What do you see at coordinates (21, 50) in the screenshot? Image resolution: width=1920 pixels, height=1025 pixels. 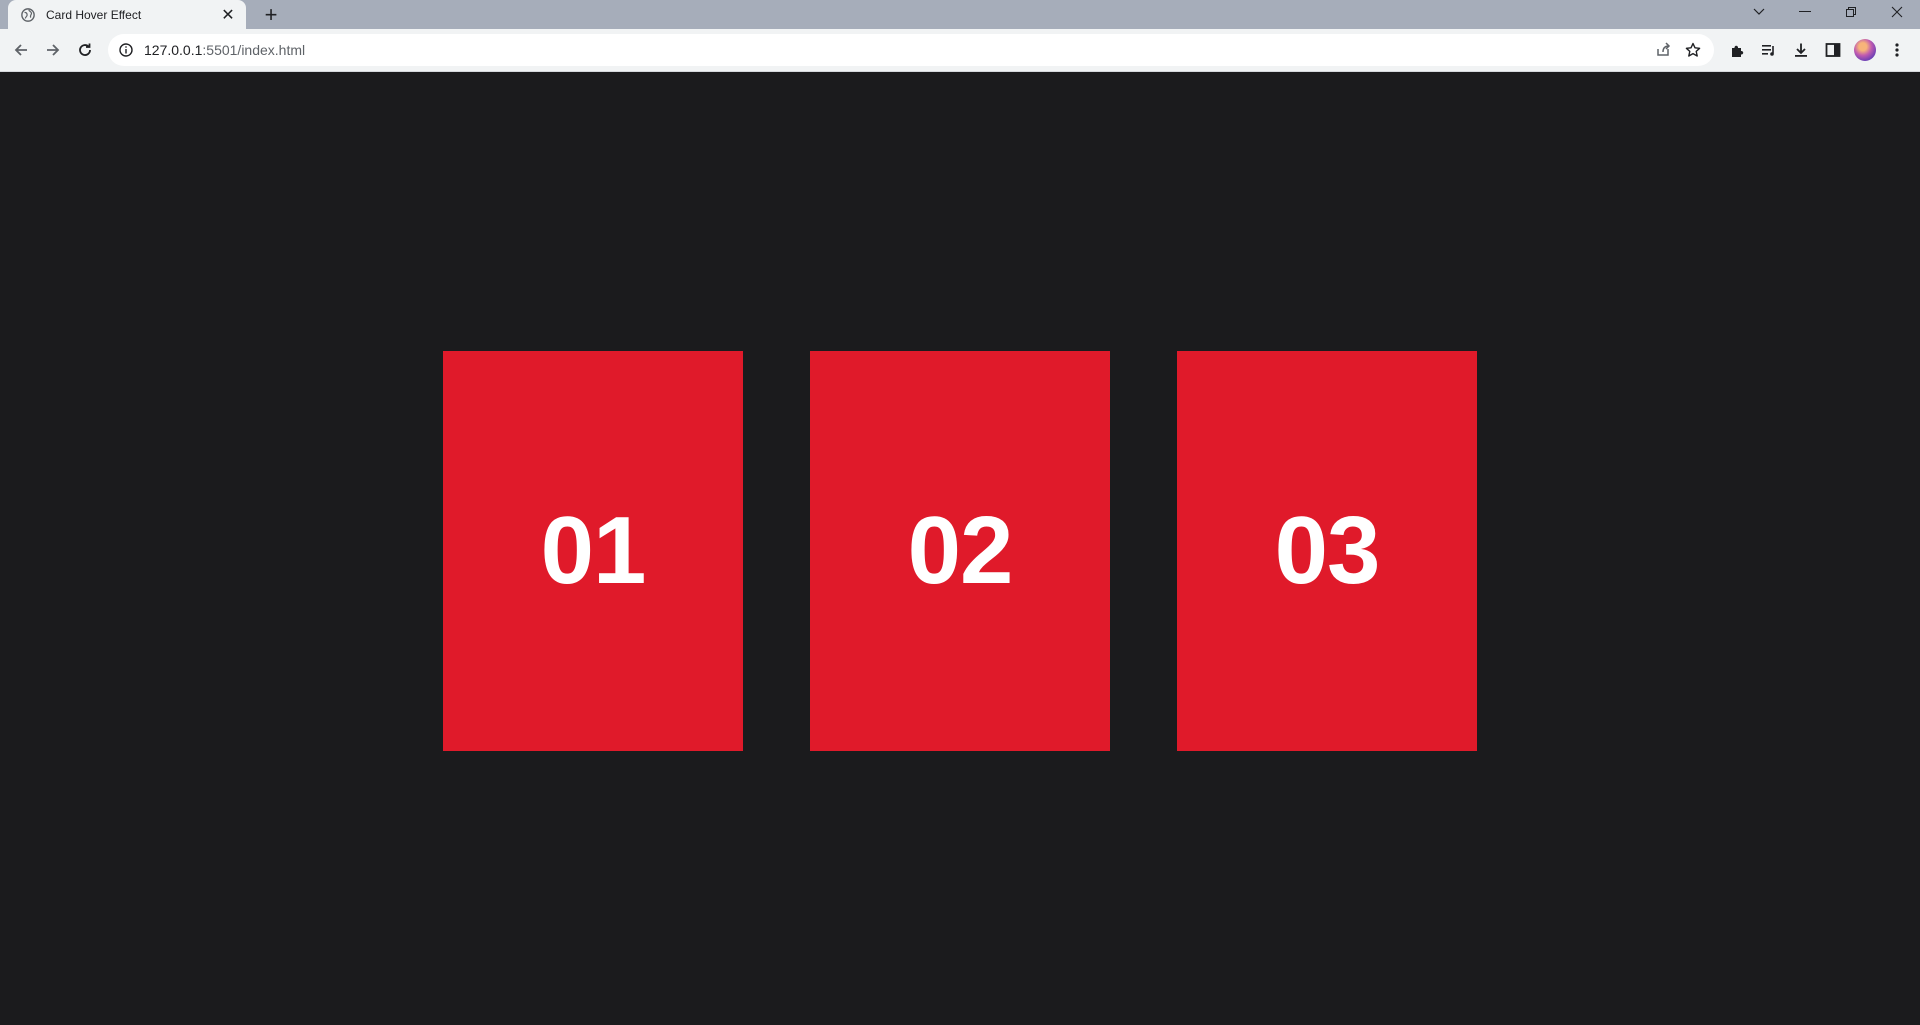 I see `back-icon` at bounding box center [21, 50].